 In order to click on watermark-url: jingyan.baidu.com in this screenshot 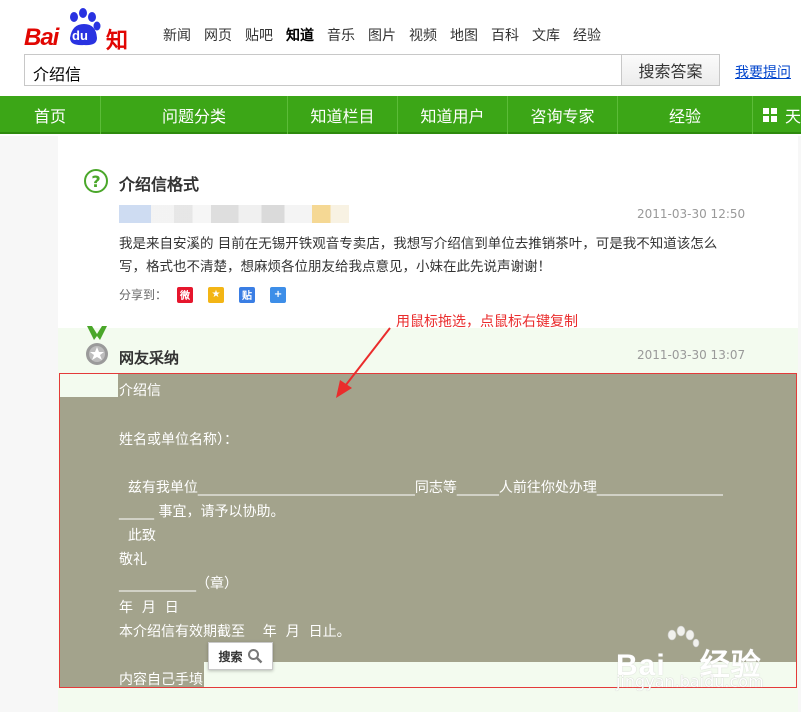, I will do `click(690, 681)`.